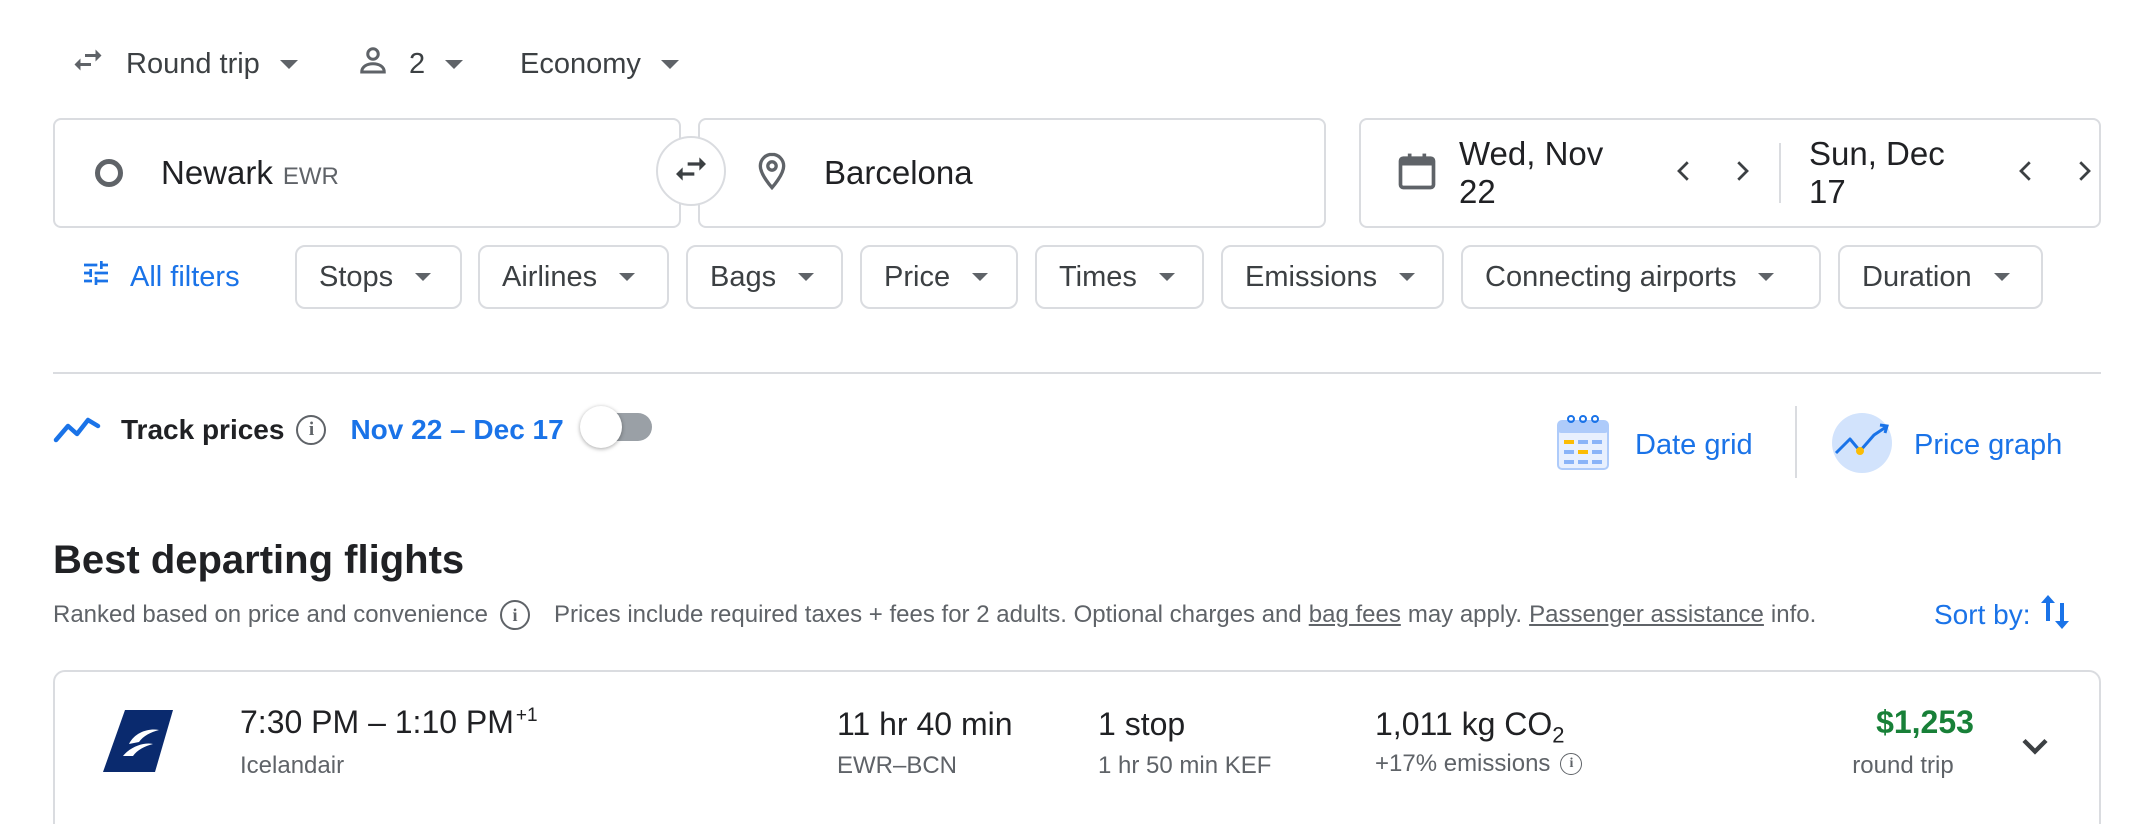  What do you see at coordinates (772, 173) in the screenshot?
I see `location-pin-icon` at bounding box center [772, 173].